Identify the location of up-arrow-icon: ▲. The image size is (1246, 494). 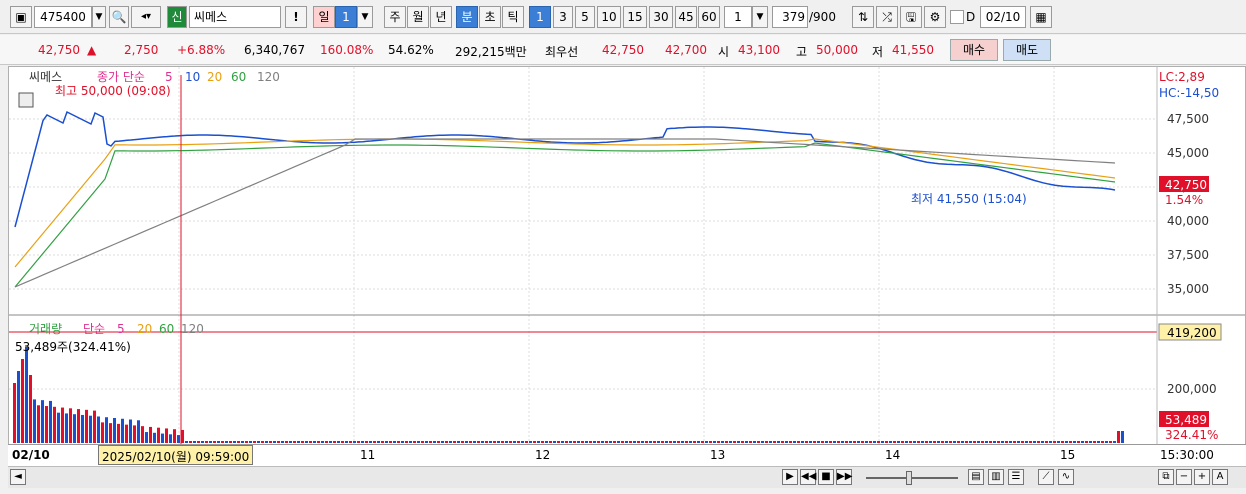
(92, 50).